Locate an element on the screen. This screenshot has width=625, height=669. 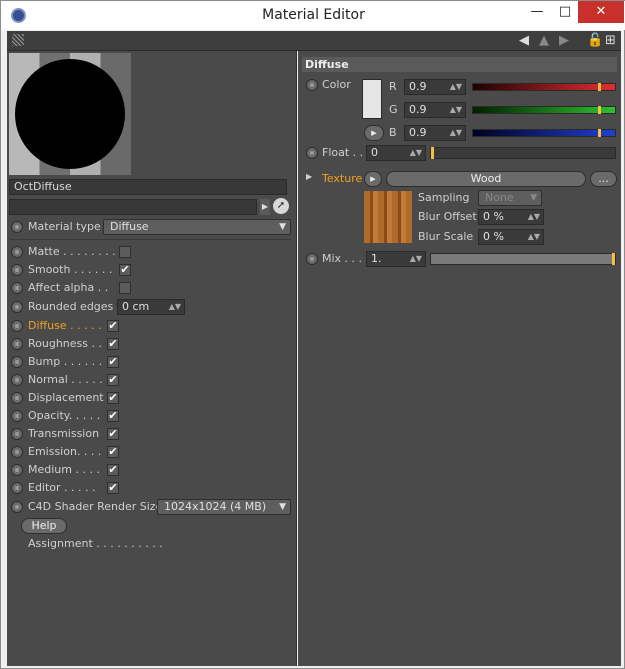
help-button: Help is located at coordinates (44, 526).